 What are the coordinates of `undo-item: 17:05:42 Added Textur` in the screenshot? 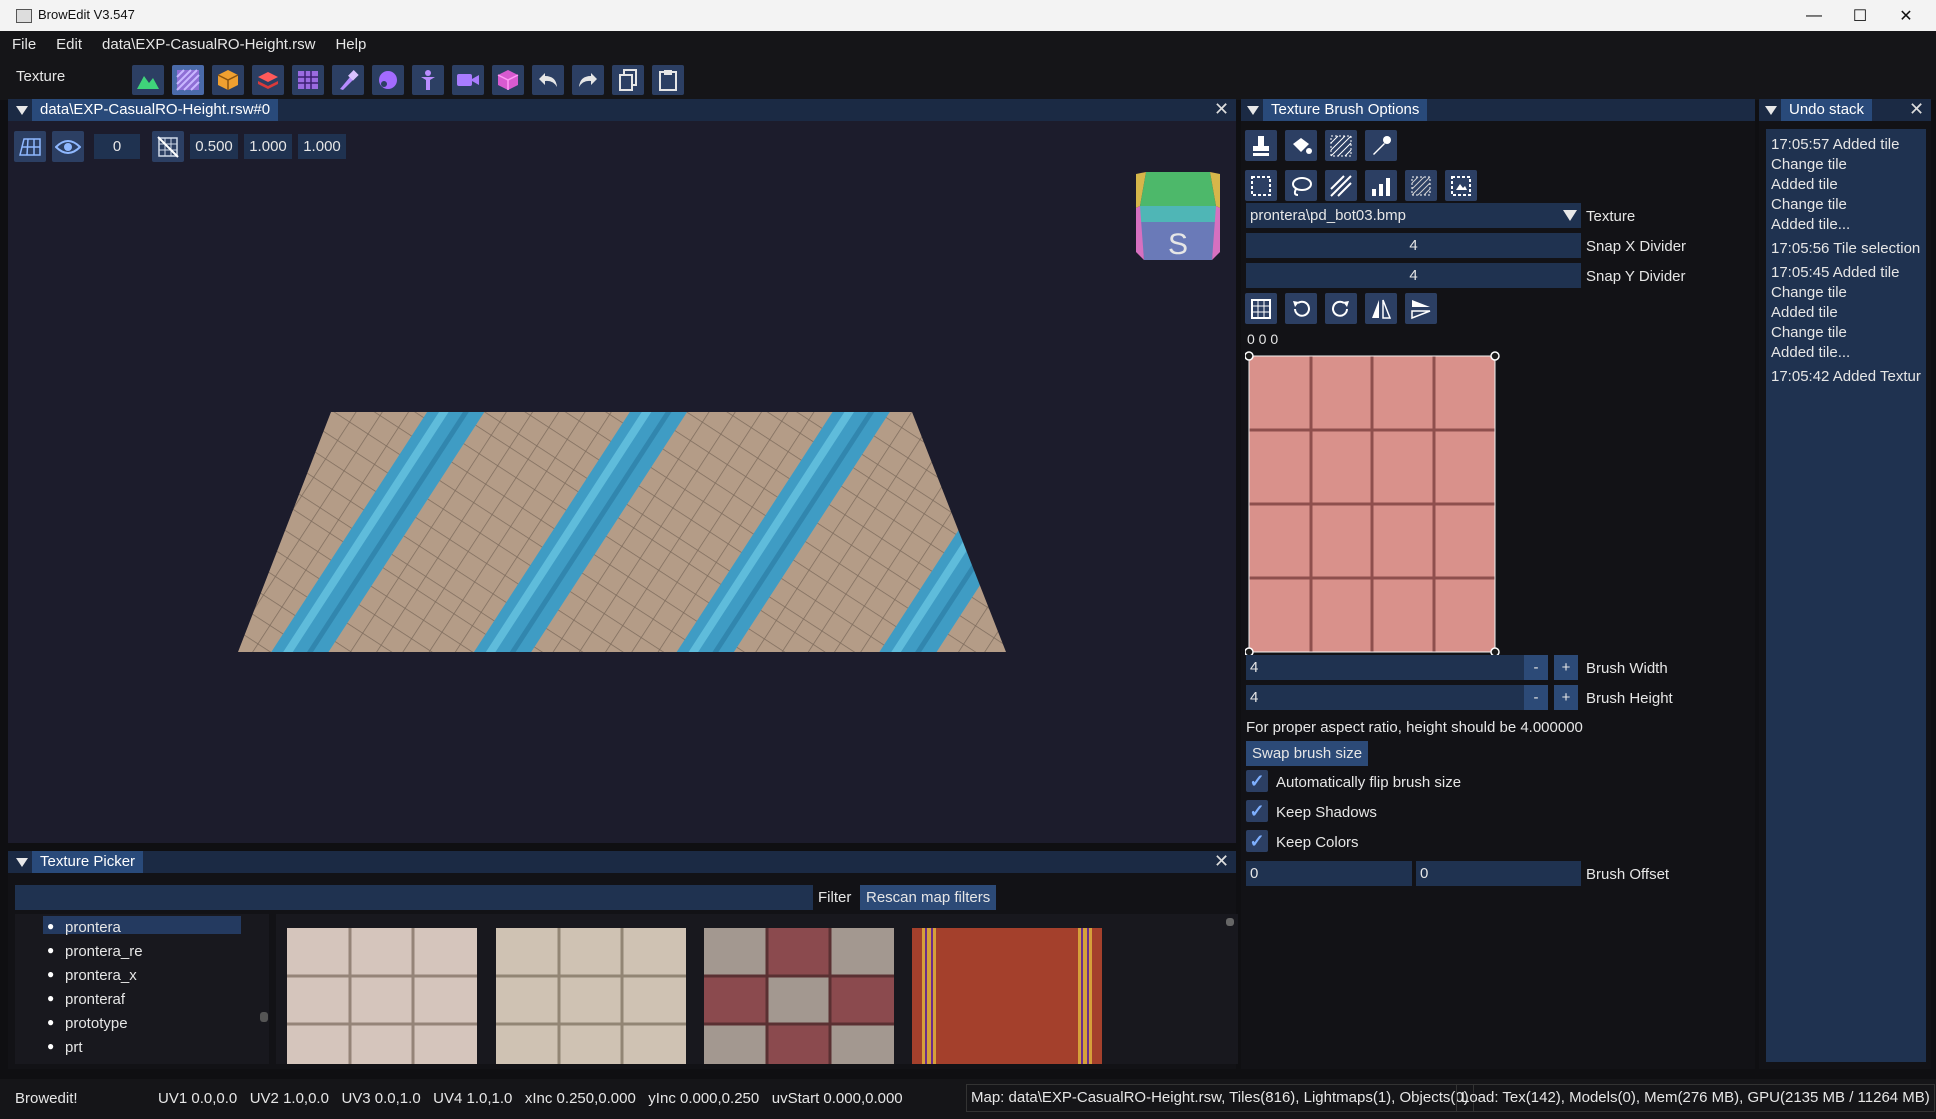 It's located at (1848, 377).